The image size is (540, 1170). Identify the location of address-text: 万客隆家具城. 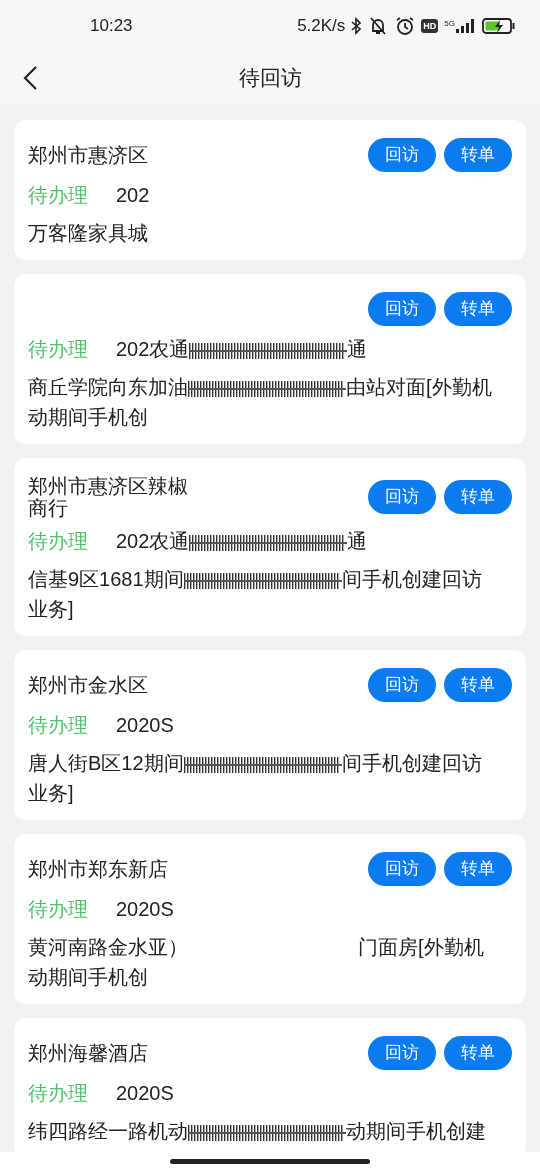
(88, 233).